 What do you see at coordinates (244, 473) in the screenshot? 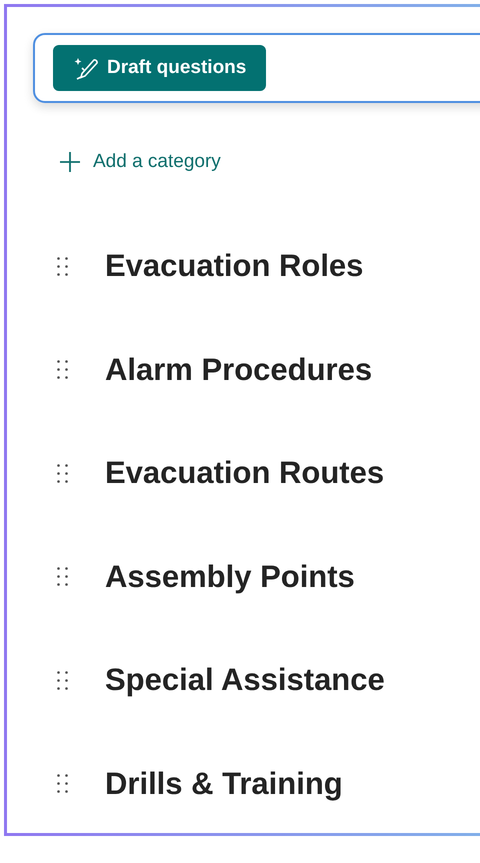
I see `category-title: Evacuation Routes` at bounding box center [244, 473].